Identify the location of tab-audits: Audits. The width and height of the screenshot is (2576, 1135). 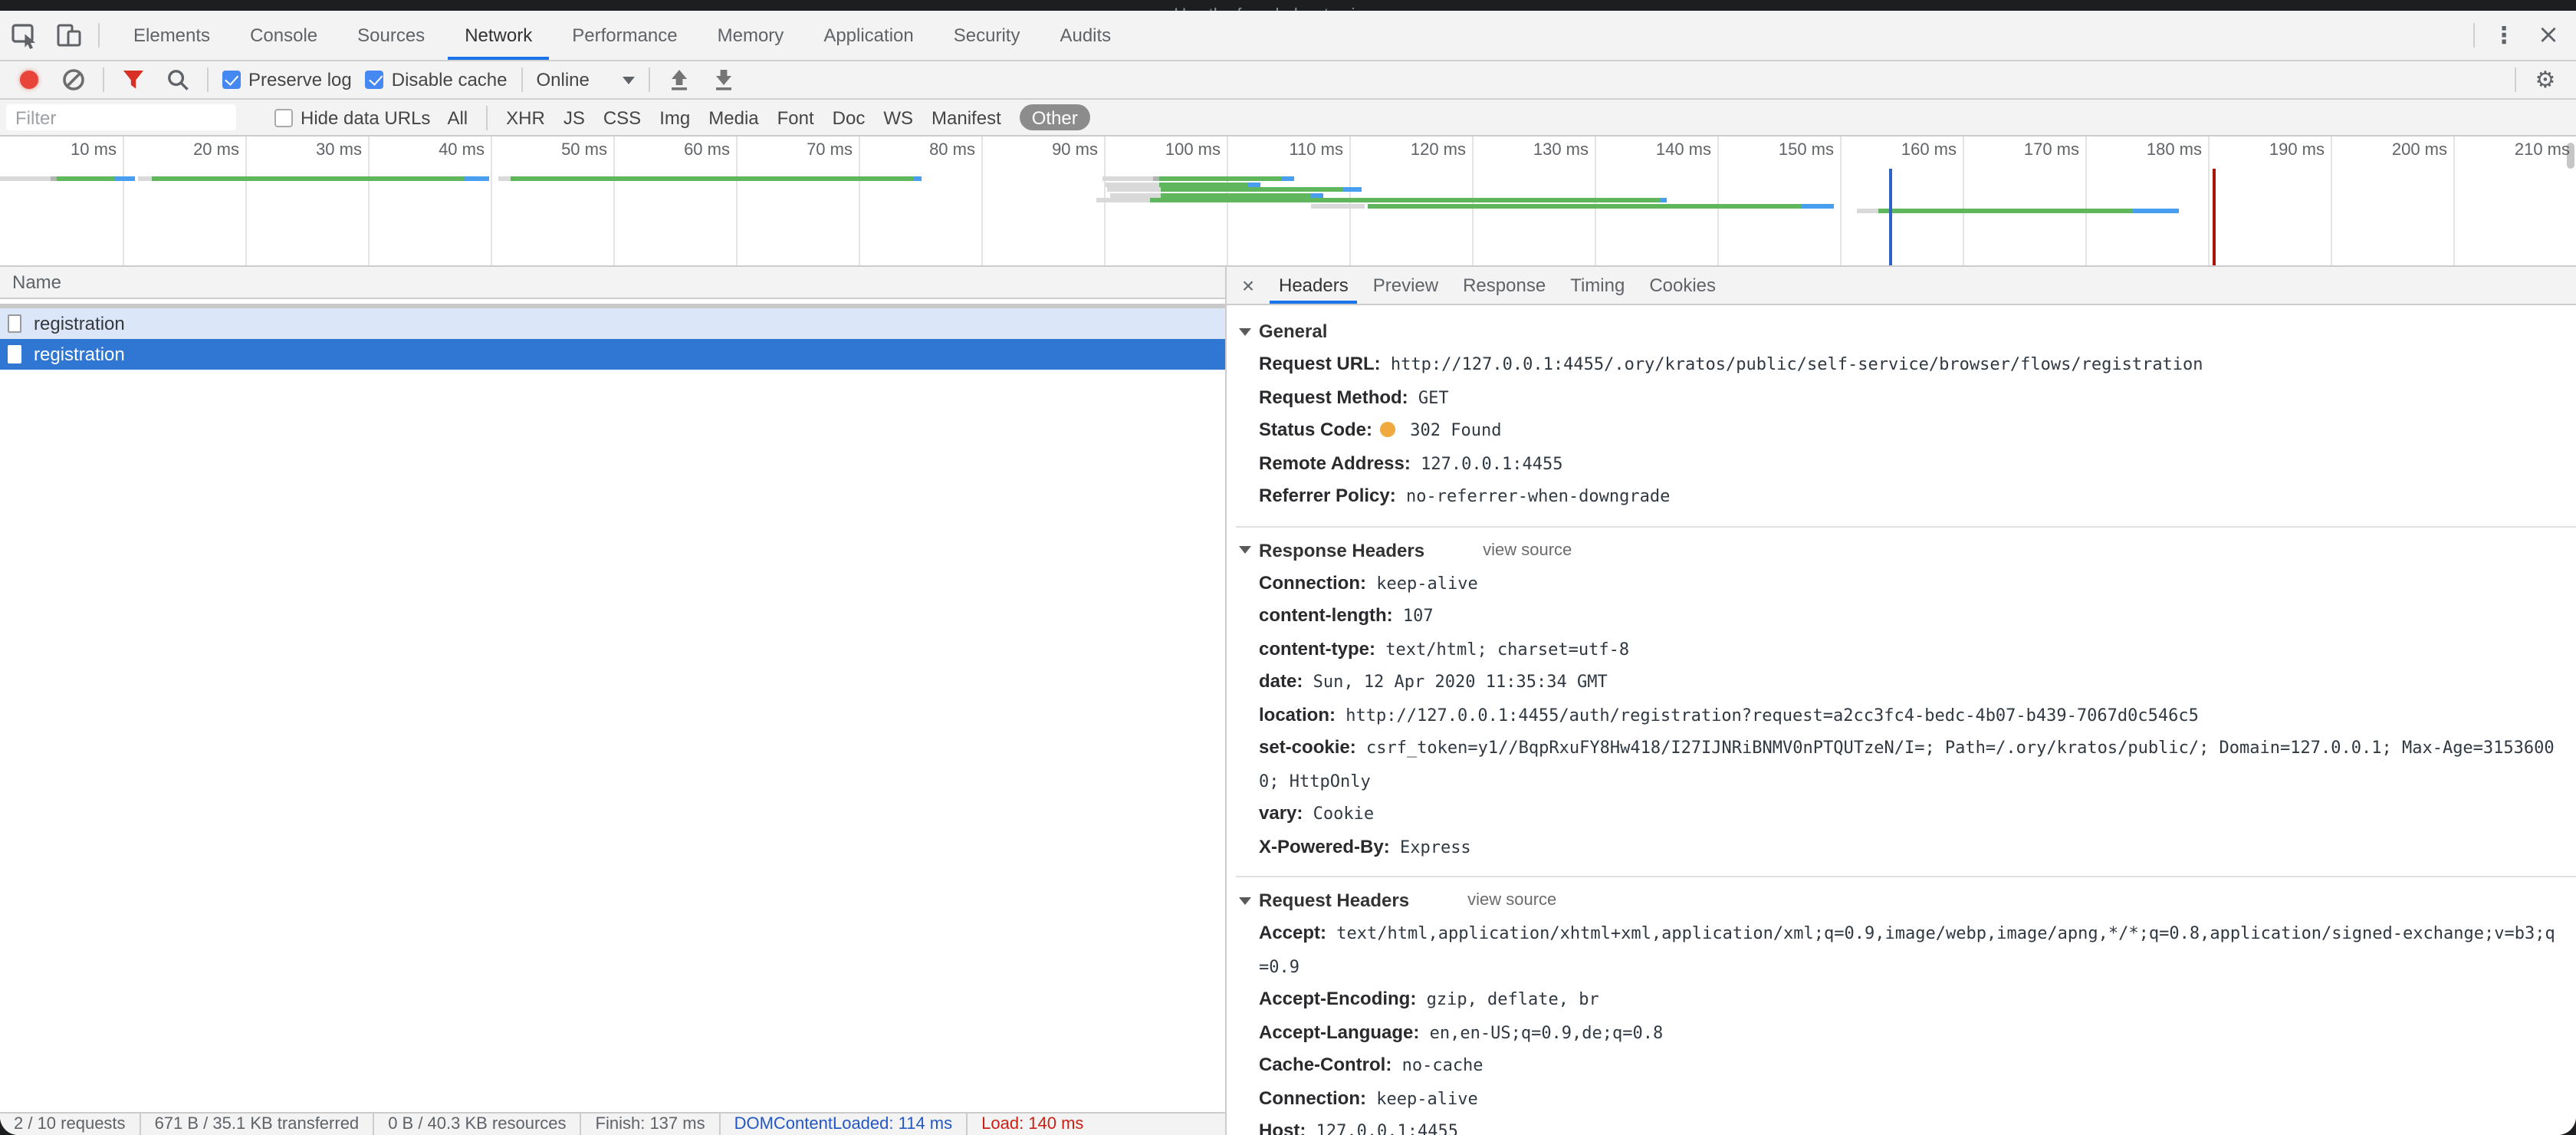
(1085, 35).